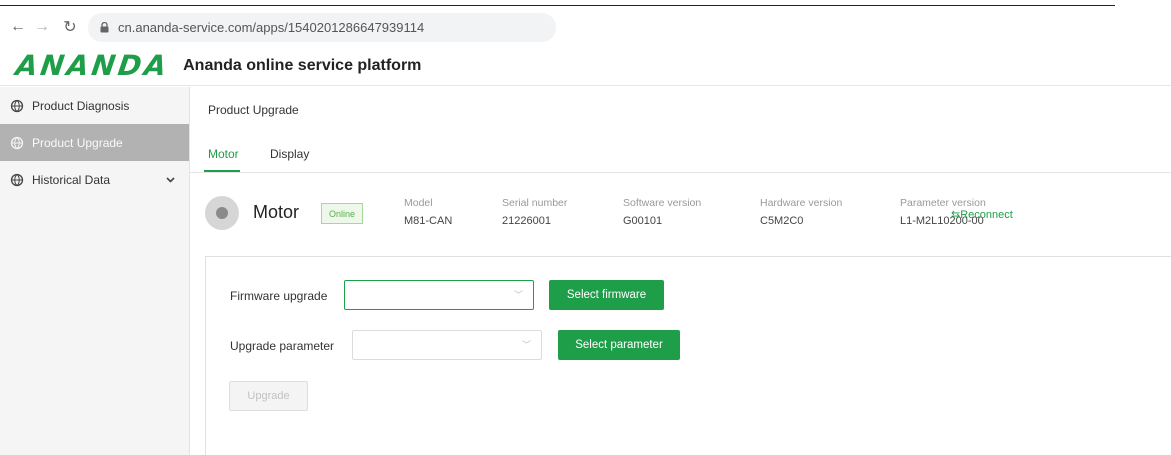  I want to click on app-header: ANANDA Ananda online service platform, so click(585, 66).